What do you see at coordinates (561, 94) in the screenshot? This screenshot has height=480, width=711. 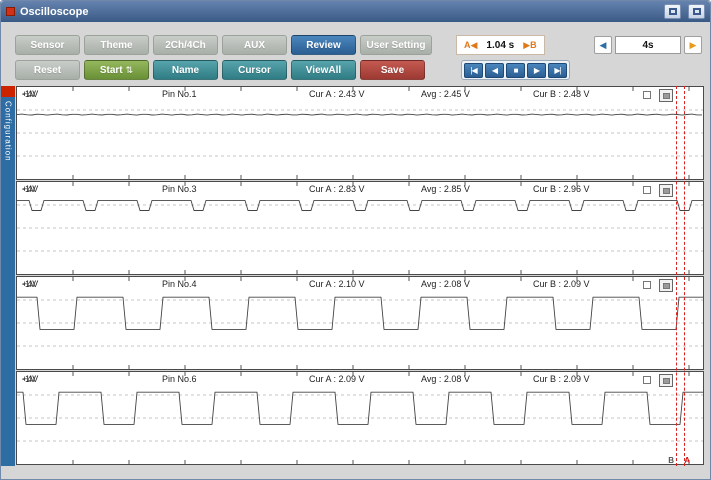 I see `cursor-b-value: Cur B : 2.48 V` at bounding box center [561, 94].